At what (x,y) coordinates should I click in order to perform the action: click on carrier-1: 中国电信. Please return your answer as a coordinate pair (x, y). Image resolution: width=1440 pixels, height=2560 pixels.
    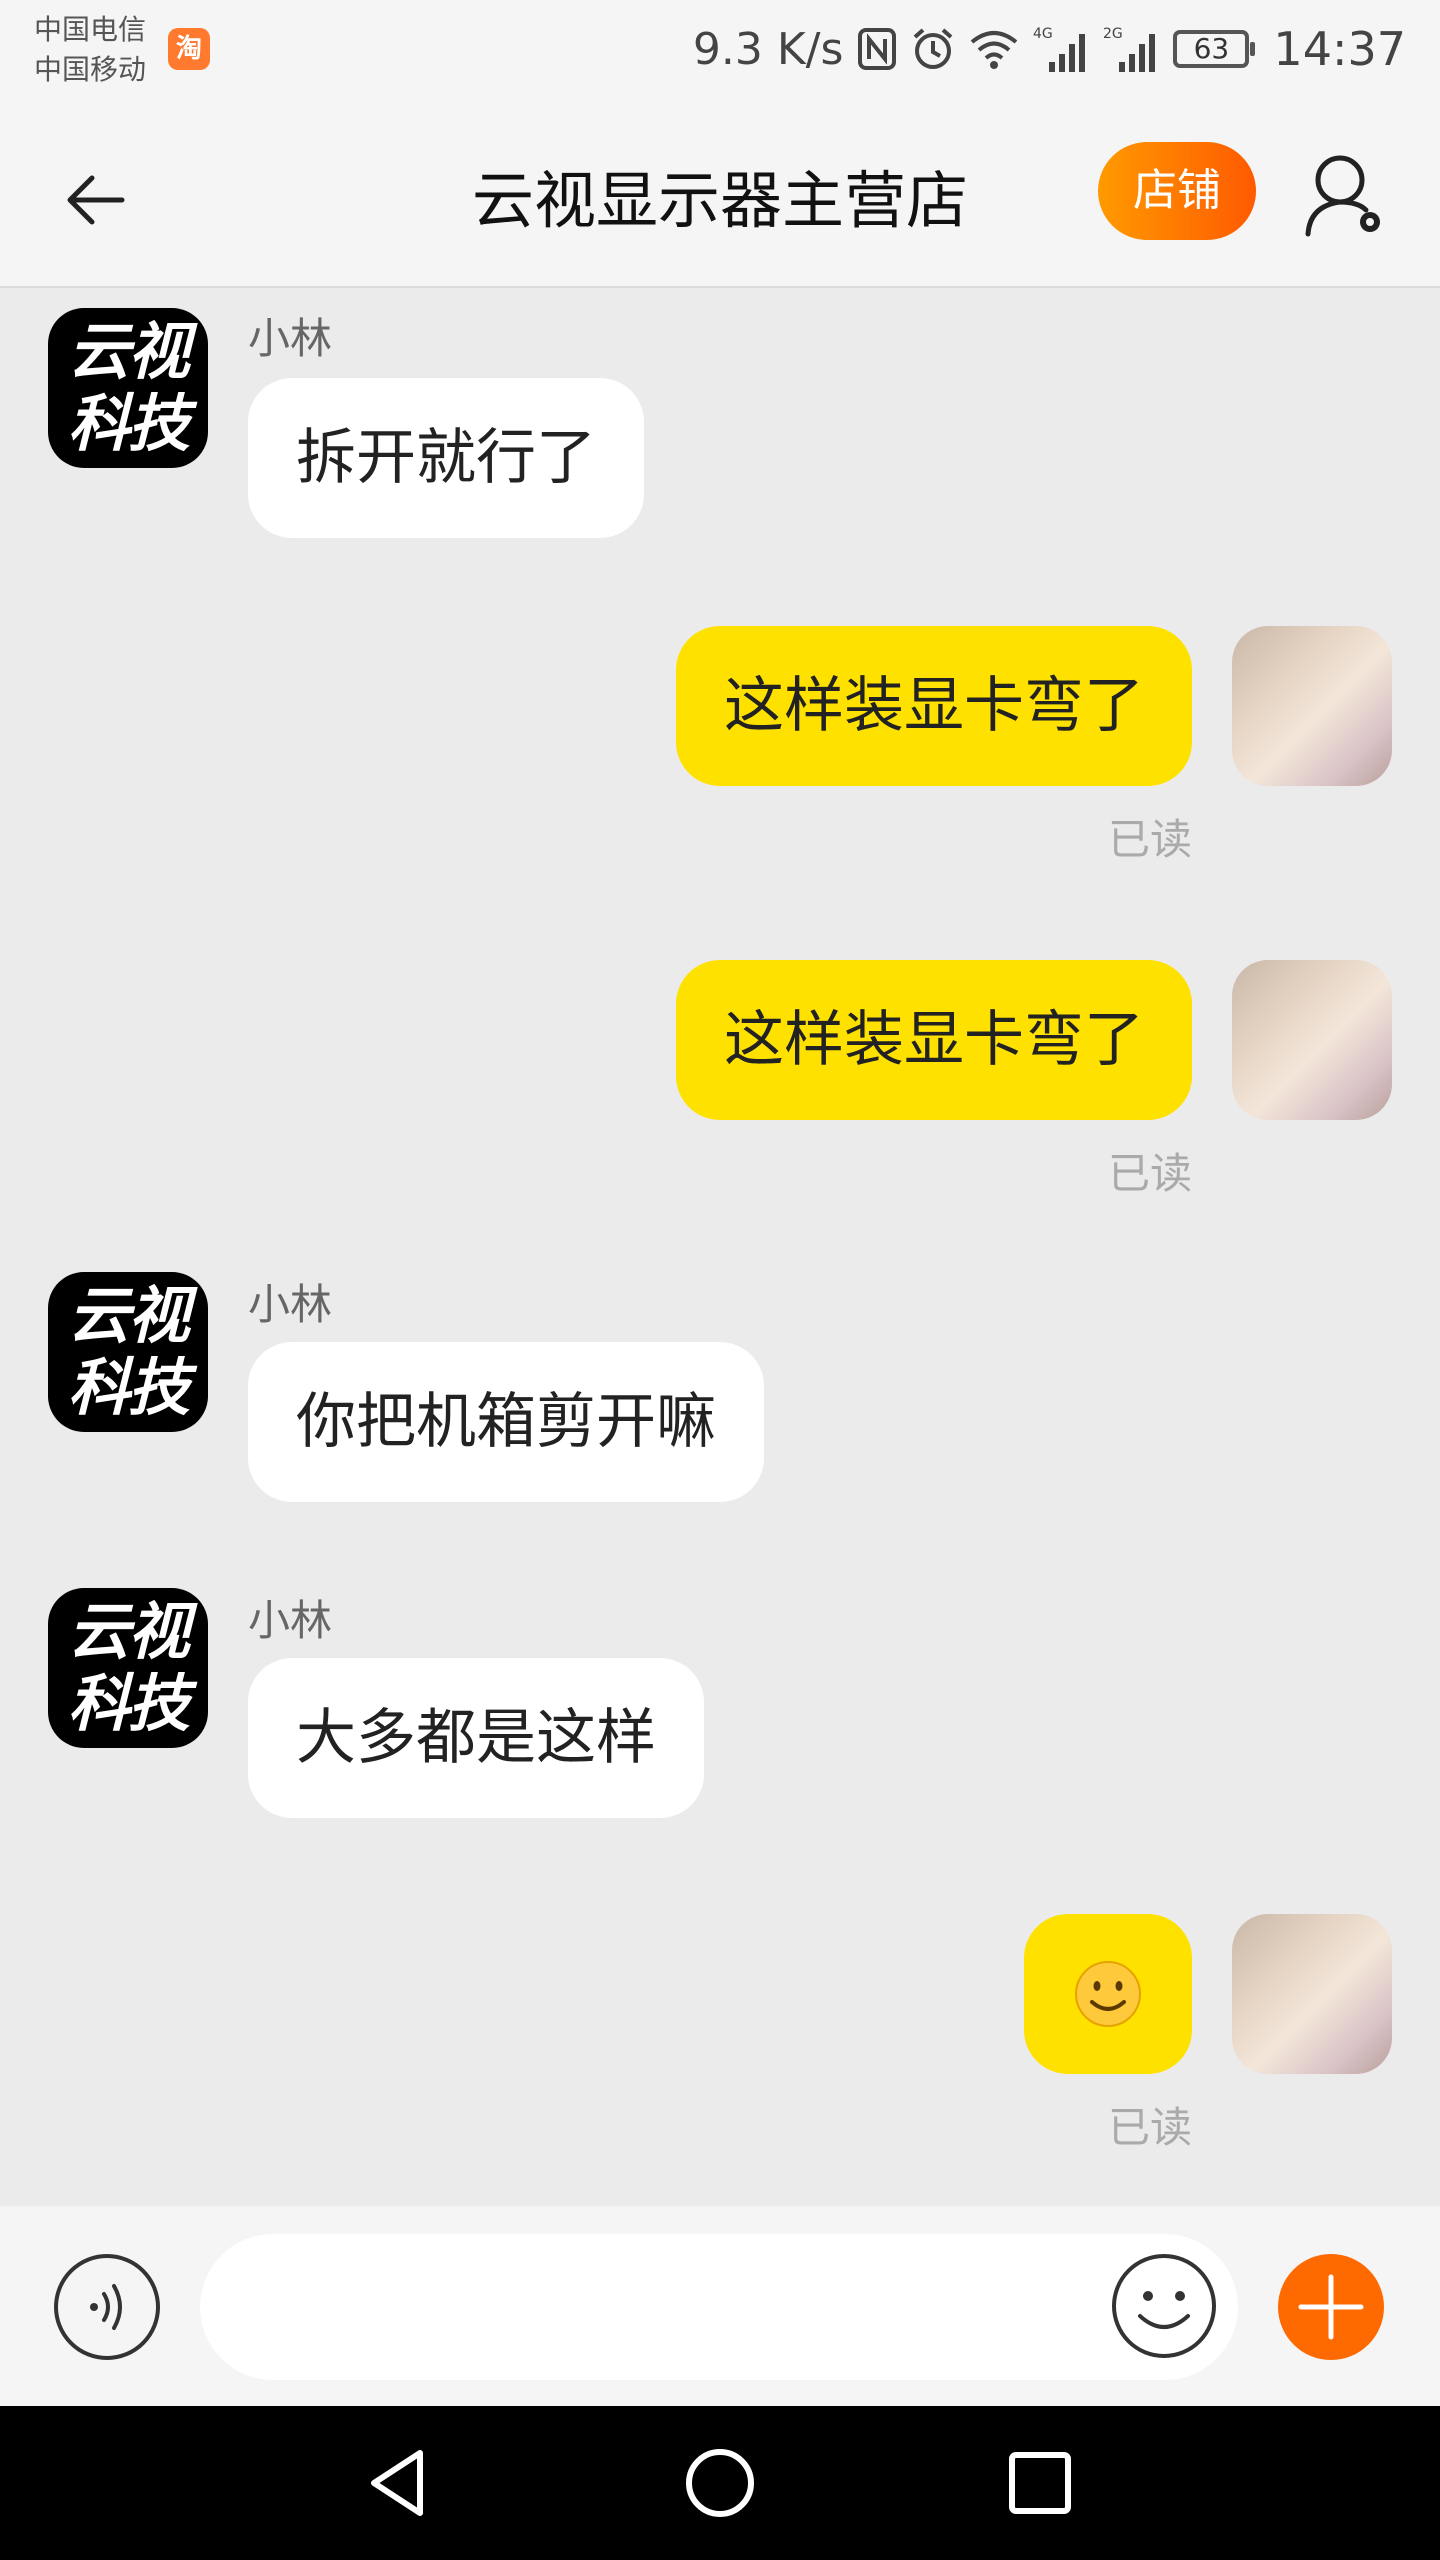
    Looking at the image, I should click on (90, 29).